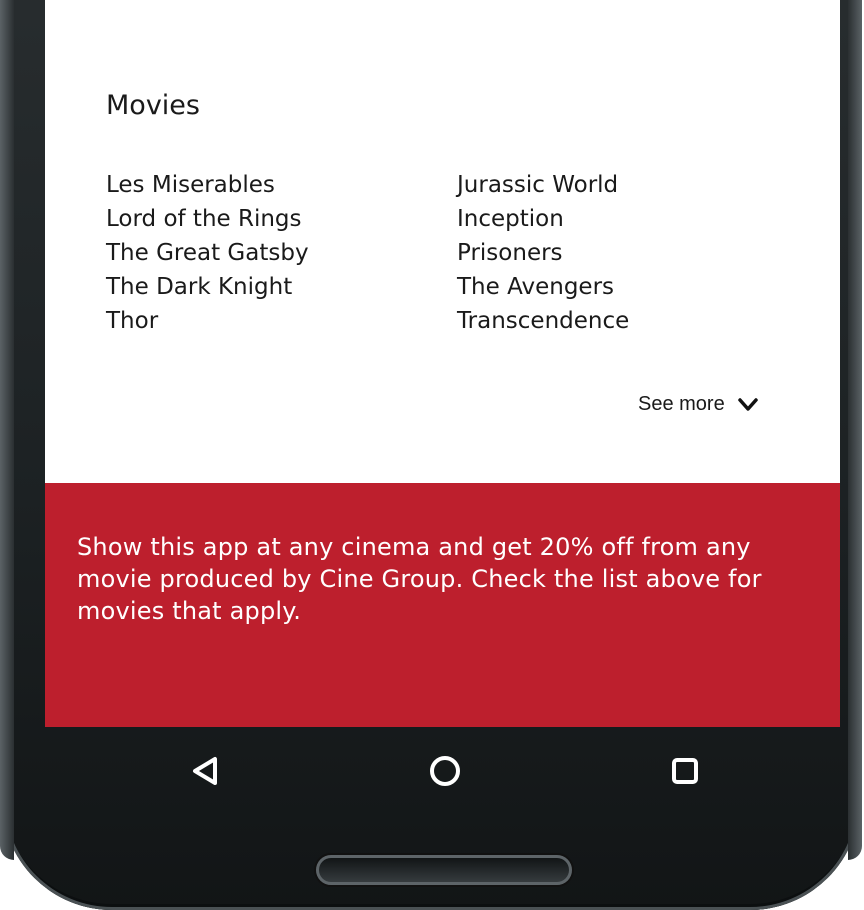 The width and height of the screenshot is (864, 910). What do you see at coordinates (7, 430) in the screenshot?
I see `phone-edge-left` at bounding box center [7, 430].